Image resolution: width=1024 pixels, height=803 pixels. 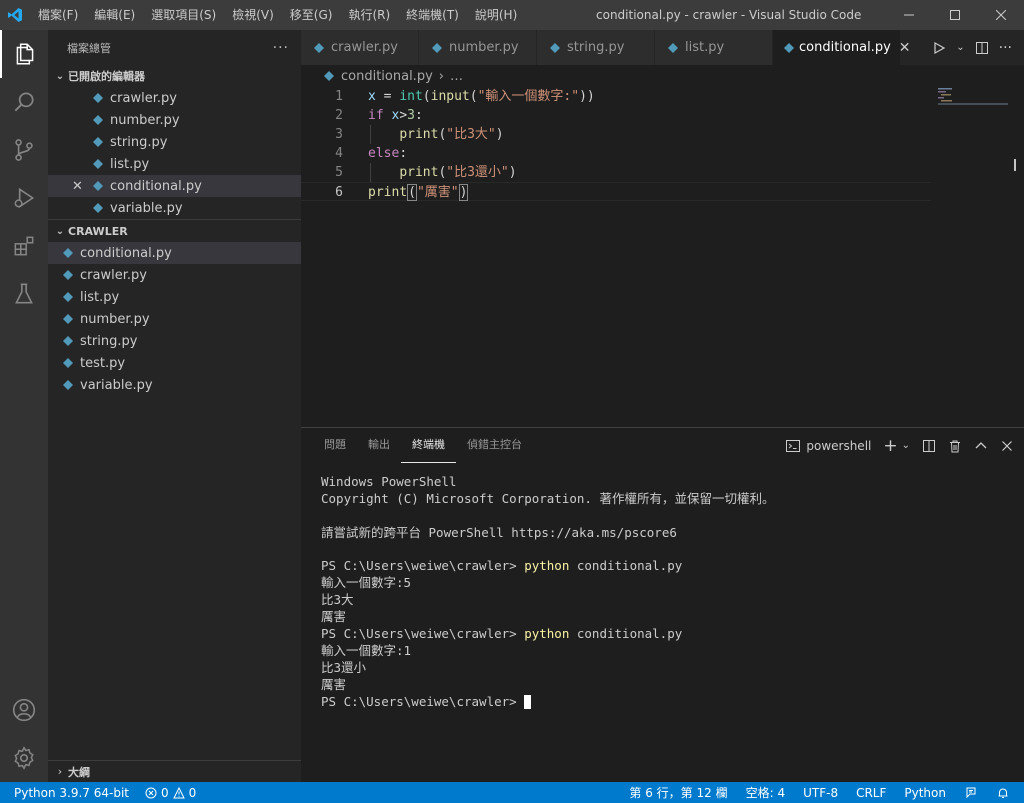 I want to click on panel-tab: 終端機, so click(x=428, y=445).